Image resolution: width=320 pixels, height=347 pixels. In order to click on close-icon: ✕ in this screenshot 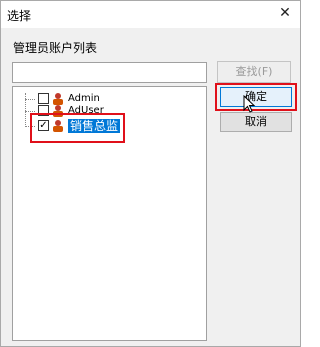, I will do `click(285, 13)`.